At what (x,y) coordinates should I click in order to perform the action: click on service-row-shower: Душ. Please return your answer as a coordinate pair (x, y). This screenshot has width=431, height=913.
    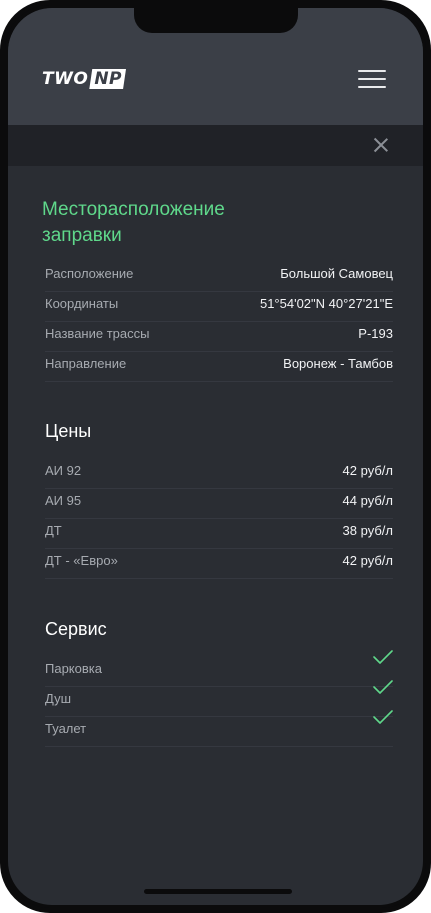
    Looking at the image, I should click on (219, 698).